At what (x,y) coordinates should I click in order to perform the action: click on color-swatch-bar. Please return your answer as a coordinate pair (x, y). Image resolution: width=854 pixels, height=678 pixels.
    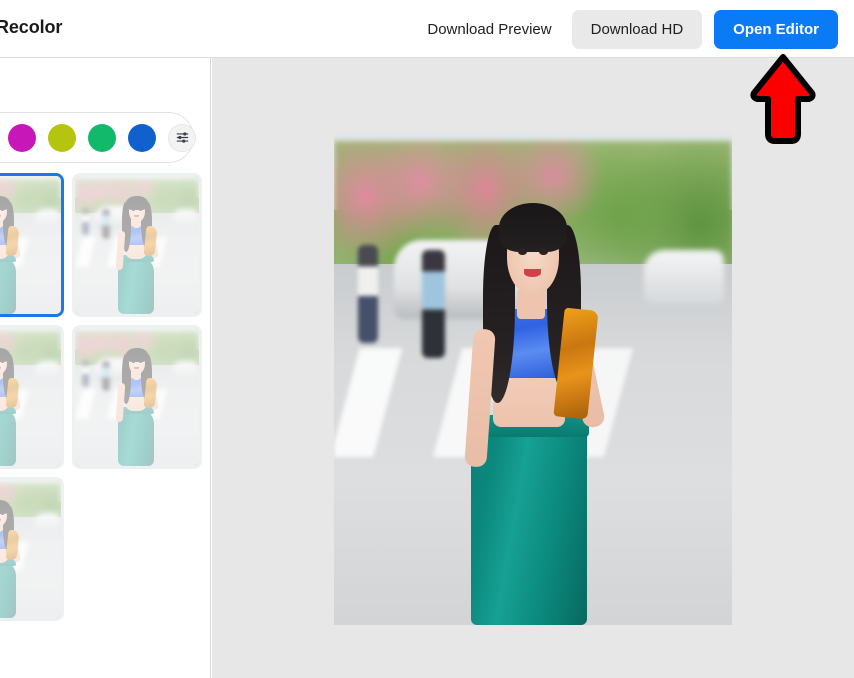
    Looking at the image, I should click on (98, 137).